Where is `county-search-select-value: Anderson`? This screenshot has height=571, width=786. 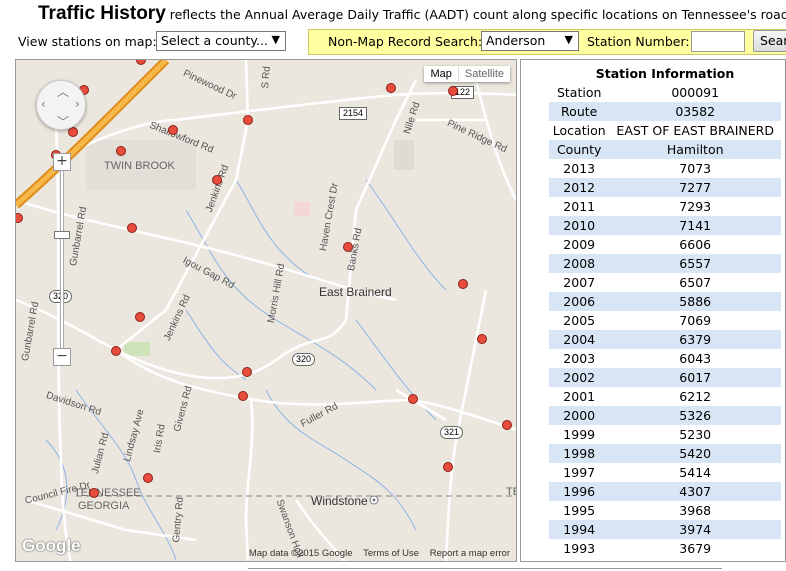
county-search-select-value: Anderson is located at coordinates (516, 40).